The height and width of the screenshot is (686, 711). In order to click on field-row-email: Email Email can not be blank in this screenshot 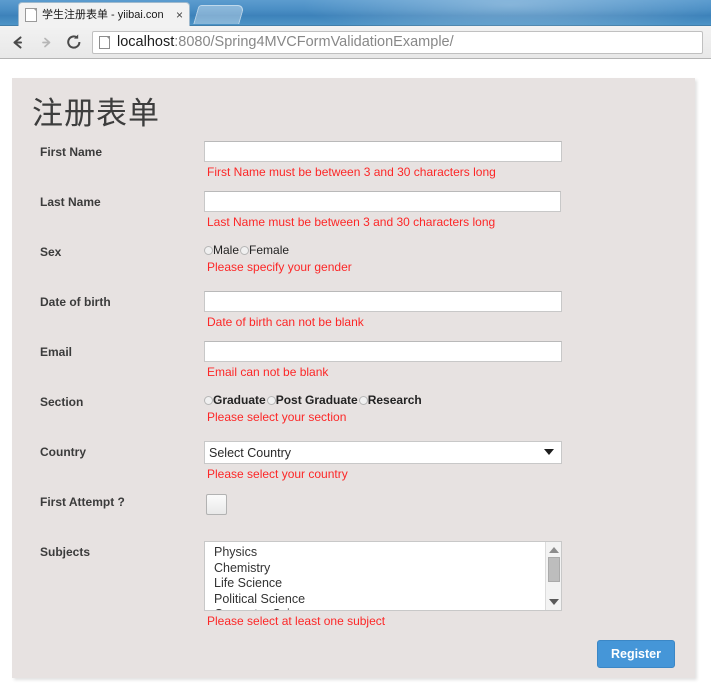, I will do `click(353, 365)`.